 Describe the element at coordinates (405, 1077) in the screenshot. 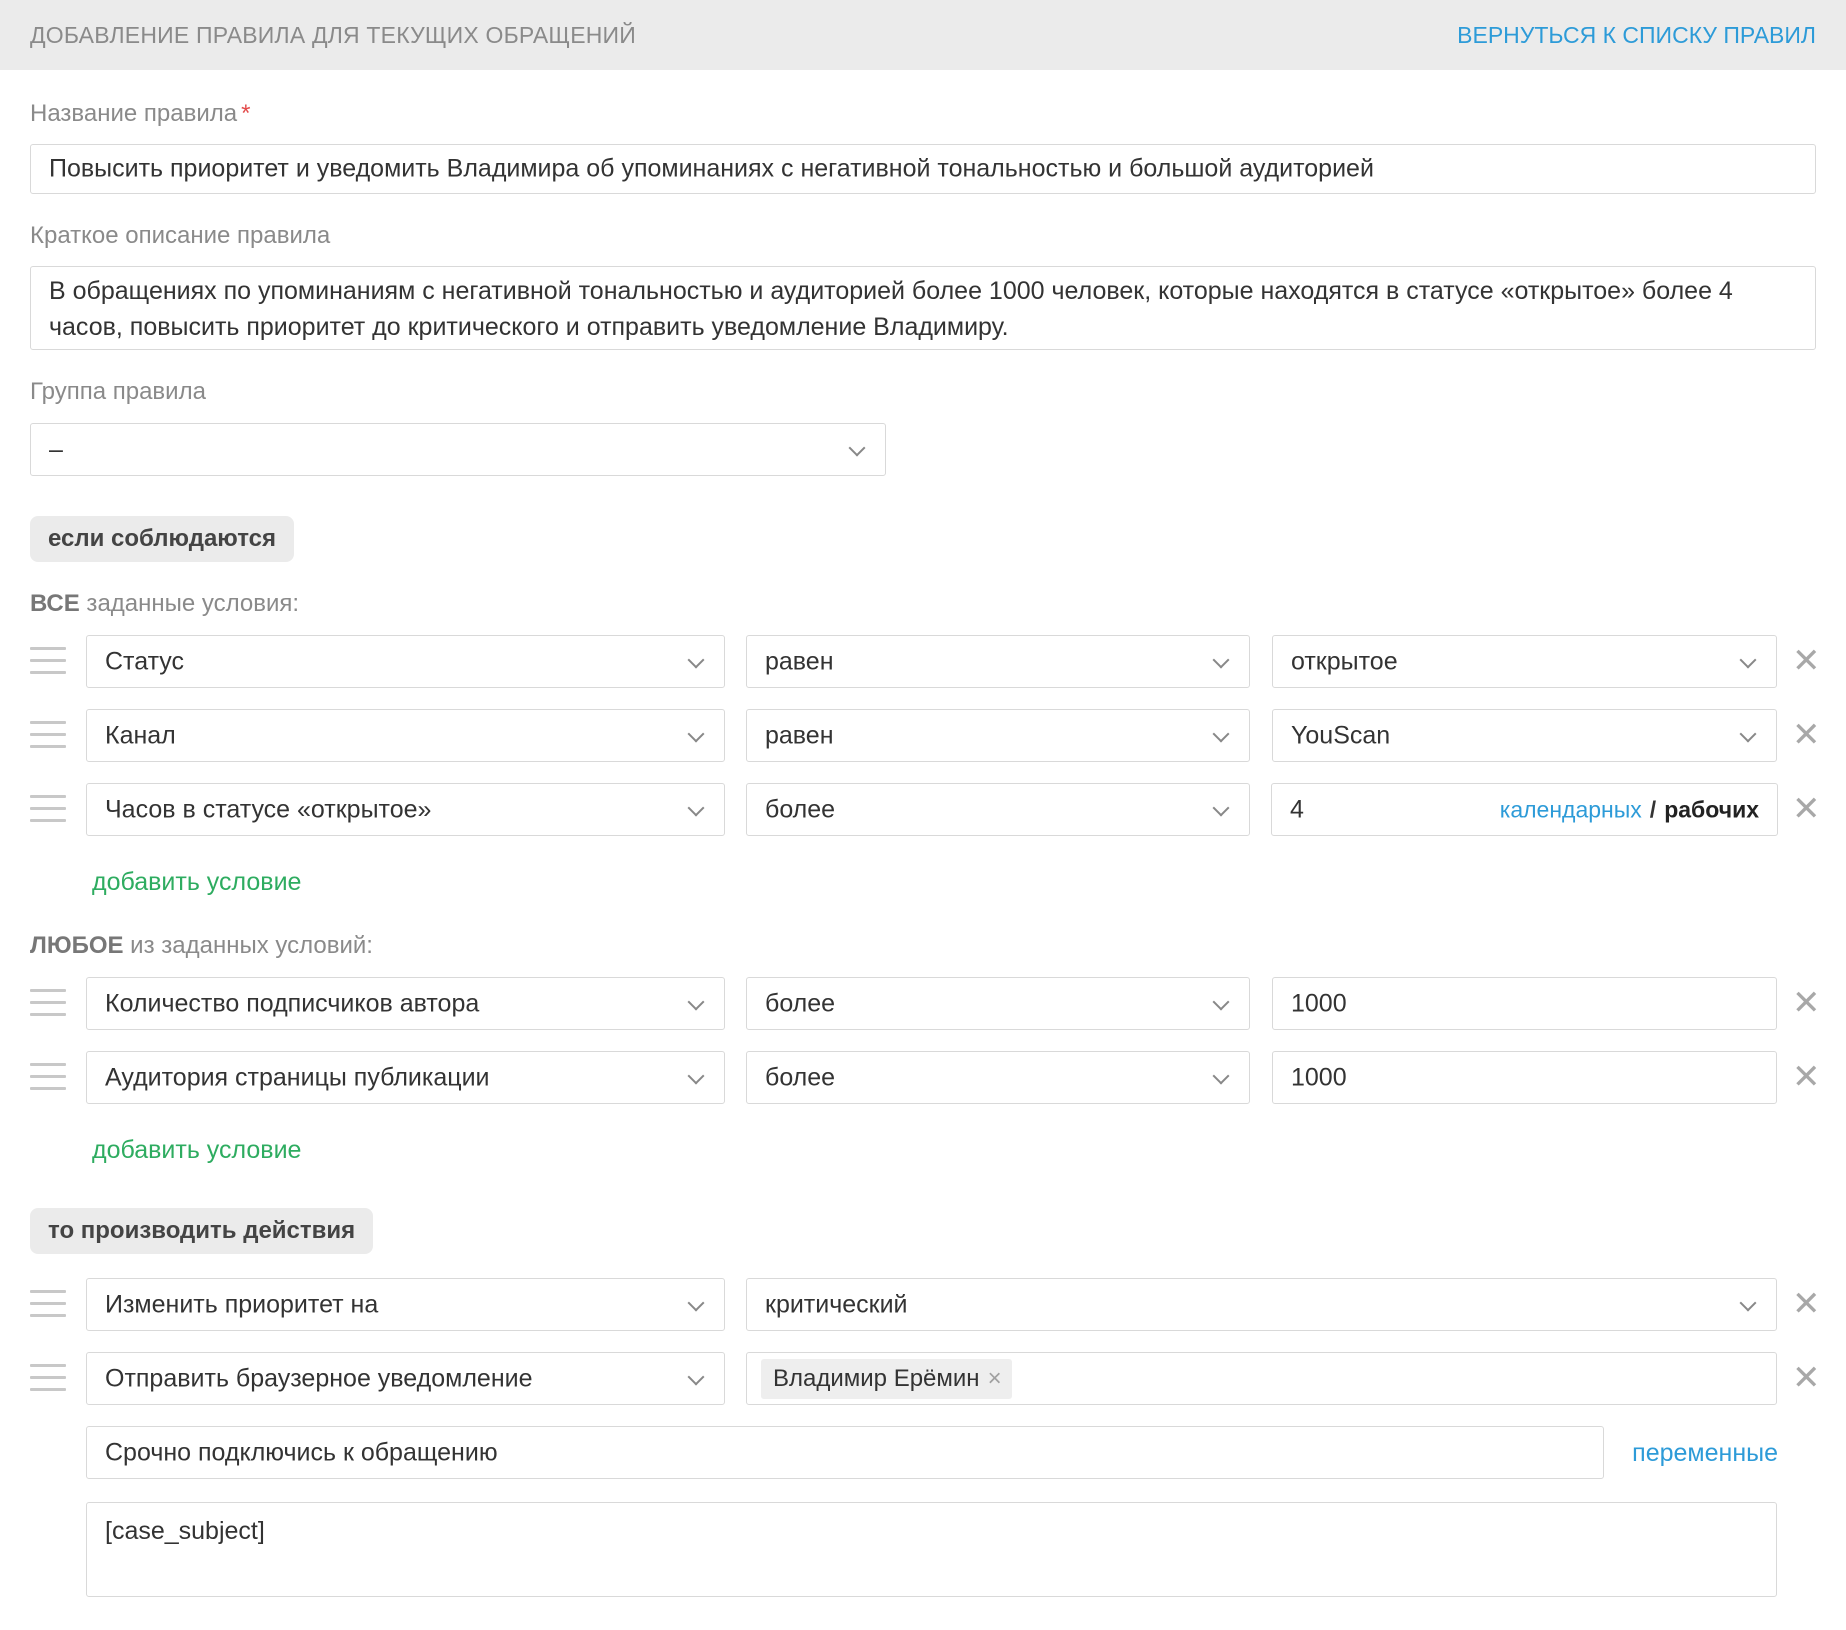

I see `condition-field-select: Аудитория страницы публикации` at that location.